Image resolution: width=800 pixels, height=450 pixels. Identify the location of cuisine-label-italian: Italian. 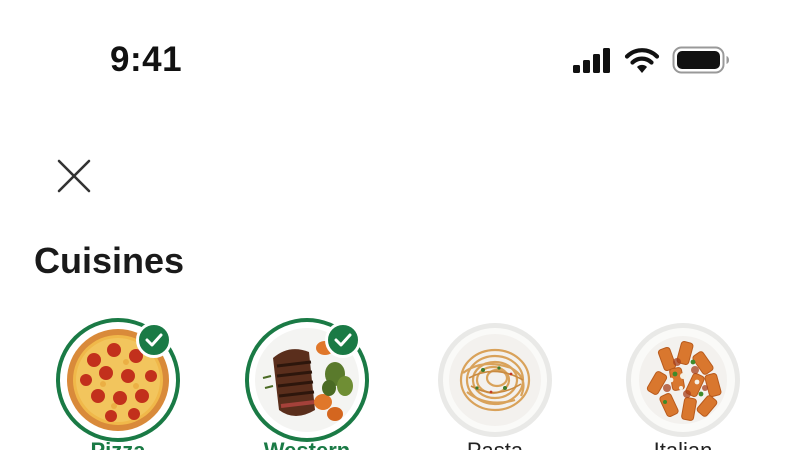
(683, 444).